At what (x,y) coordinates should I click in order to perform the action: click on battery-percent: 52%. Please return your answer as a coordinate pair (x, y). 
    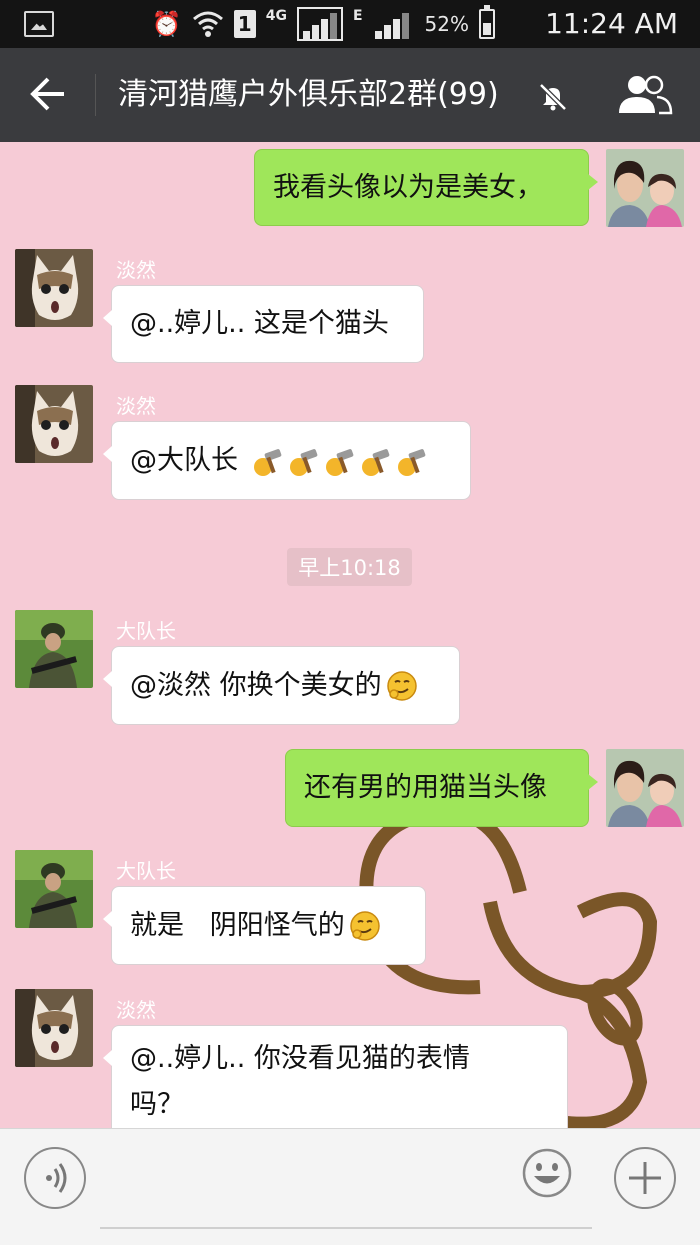
    Looking at the image, I should click on (446, 24).